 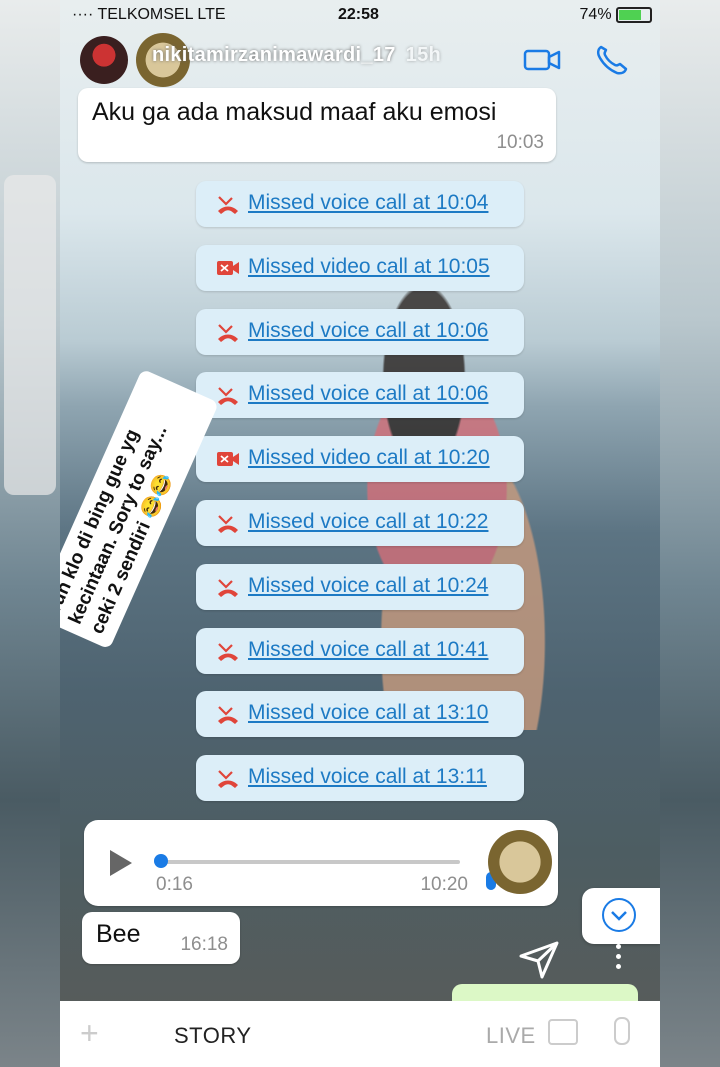 What do you see at coordinates (161, 861) in the screenshot?
I see `voice-progress-knob` at bounding box center [161, 861].